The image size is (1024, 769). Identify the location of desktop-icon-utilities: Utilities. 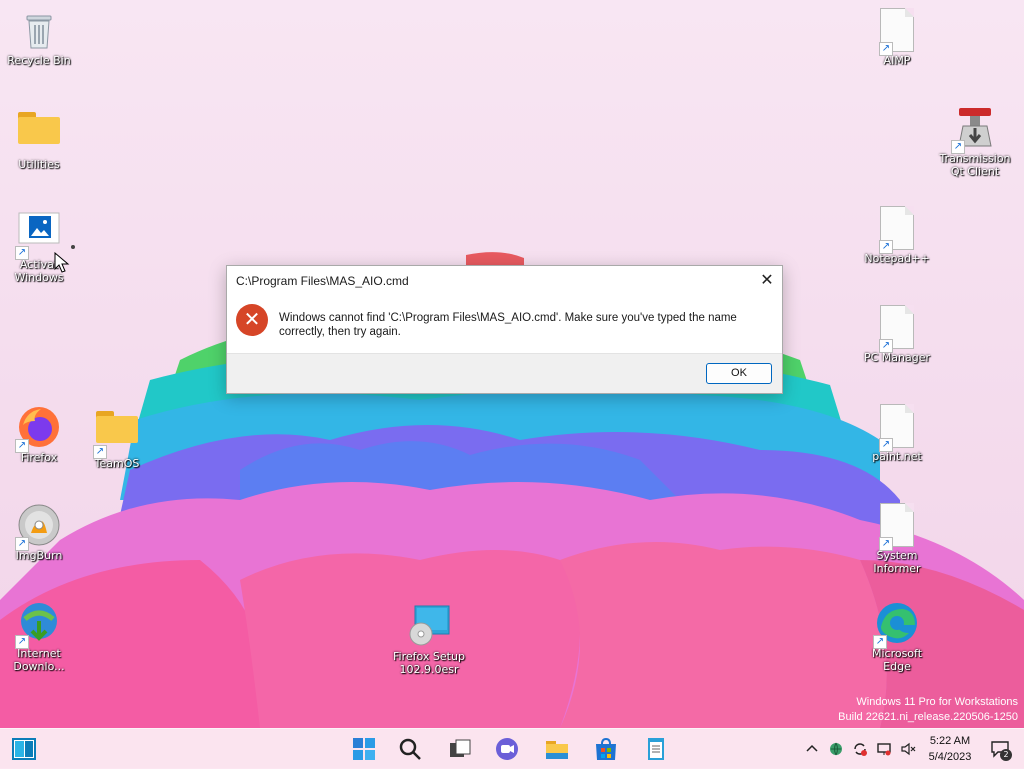
(39, 138).